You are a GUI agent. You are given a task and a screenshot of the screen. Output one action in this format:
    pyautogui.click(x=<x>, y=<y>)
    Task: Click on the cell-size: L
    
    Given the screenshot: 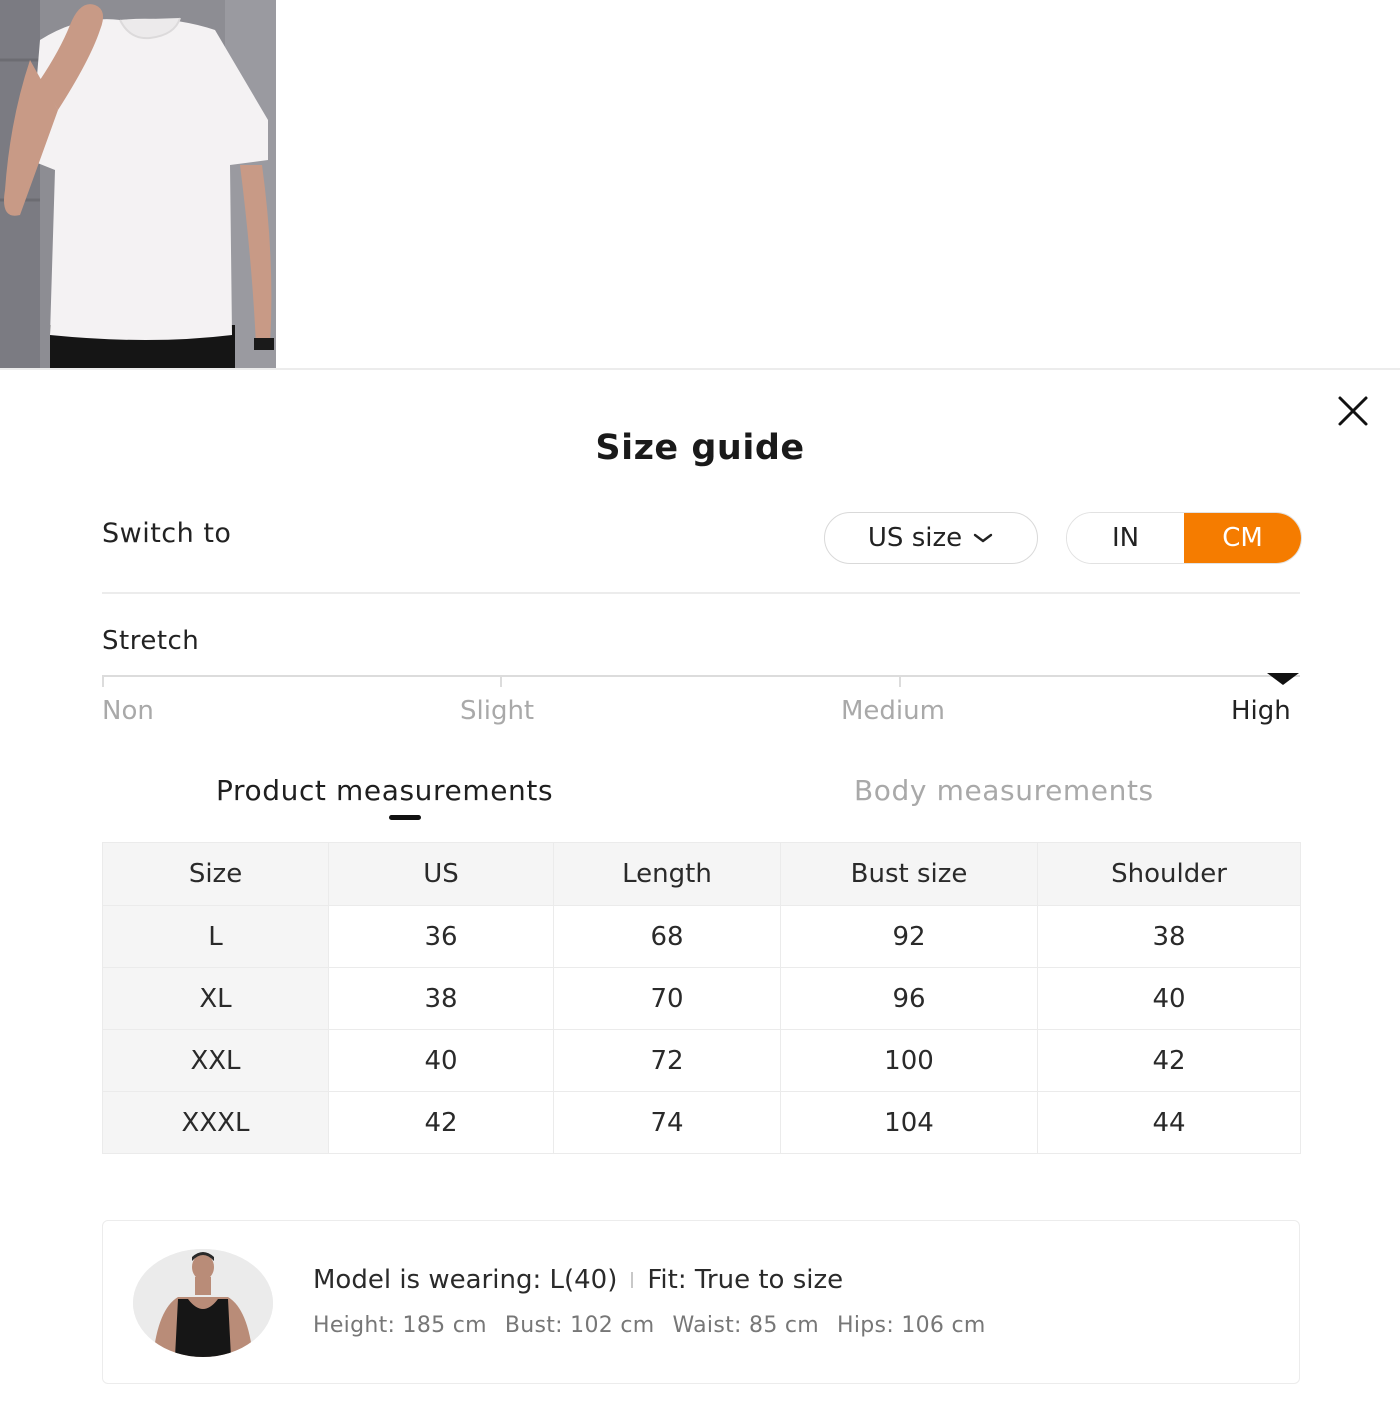 What is the action you would take?
    pyautogui.click(x=215, y=936)
    